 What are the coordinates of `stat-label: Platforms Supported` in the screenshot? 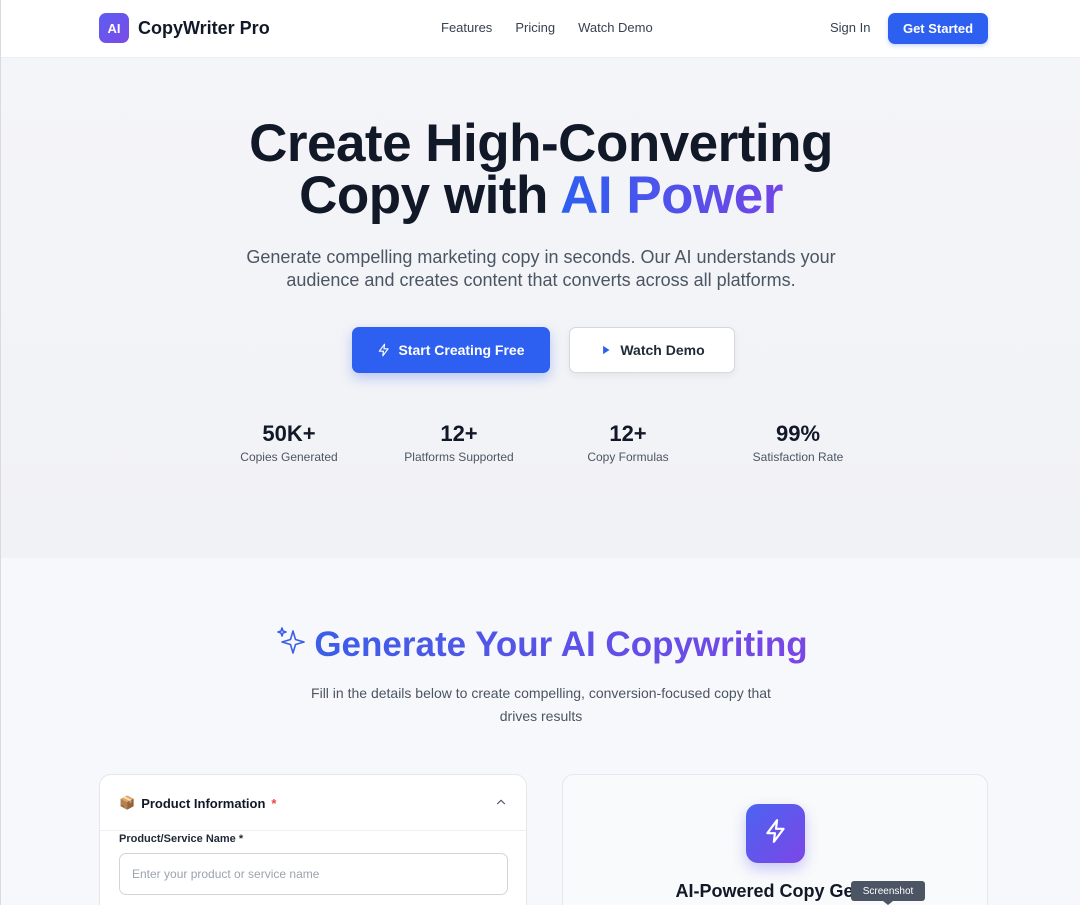 It's located at (459, 457).